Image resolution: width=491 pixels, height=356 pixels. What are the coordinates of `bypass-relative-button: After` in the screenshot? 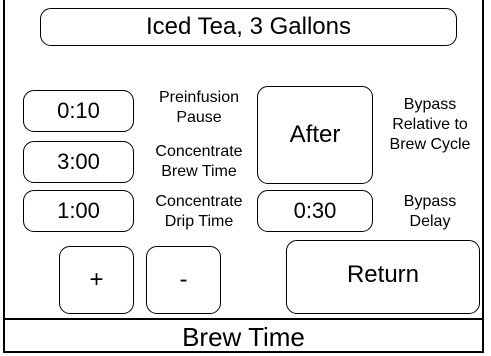 It's located at (315, 135).